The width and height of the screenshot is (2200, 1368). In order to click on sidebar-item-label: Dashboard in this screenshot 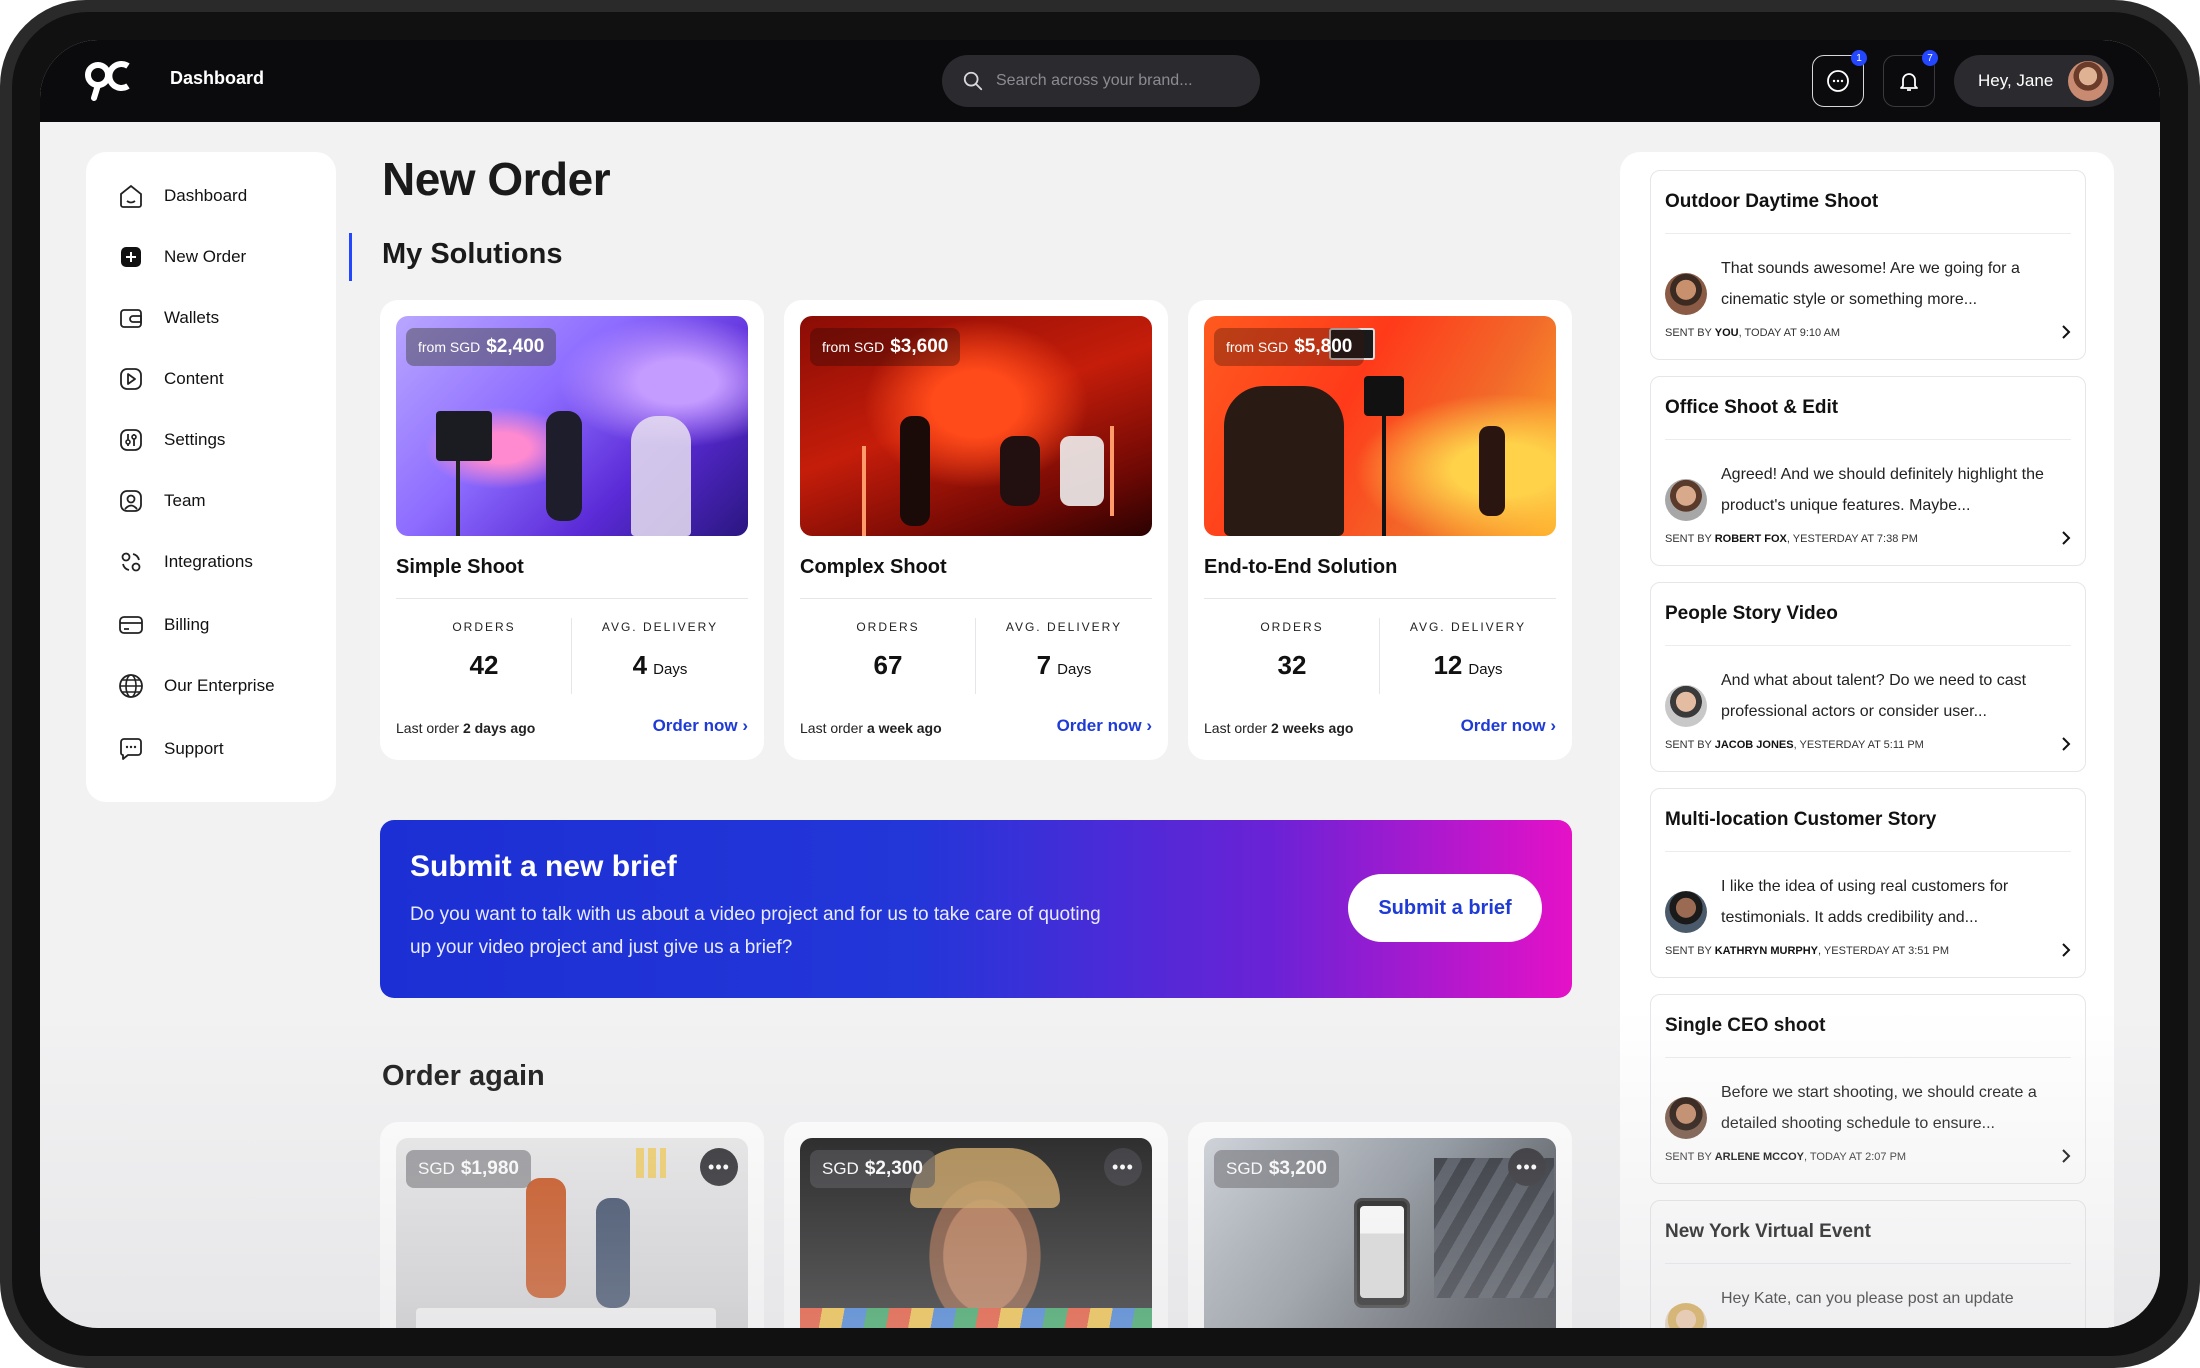, I will do `click(206, 195)`.